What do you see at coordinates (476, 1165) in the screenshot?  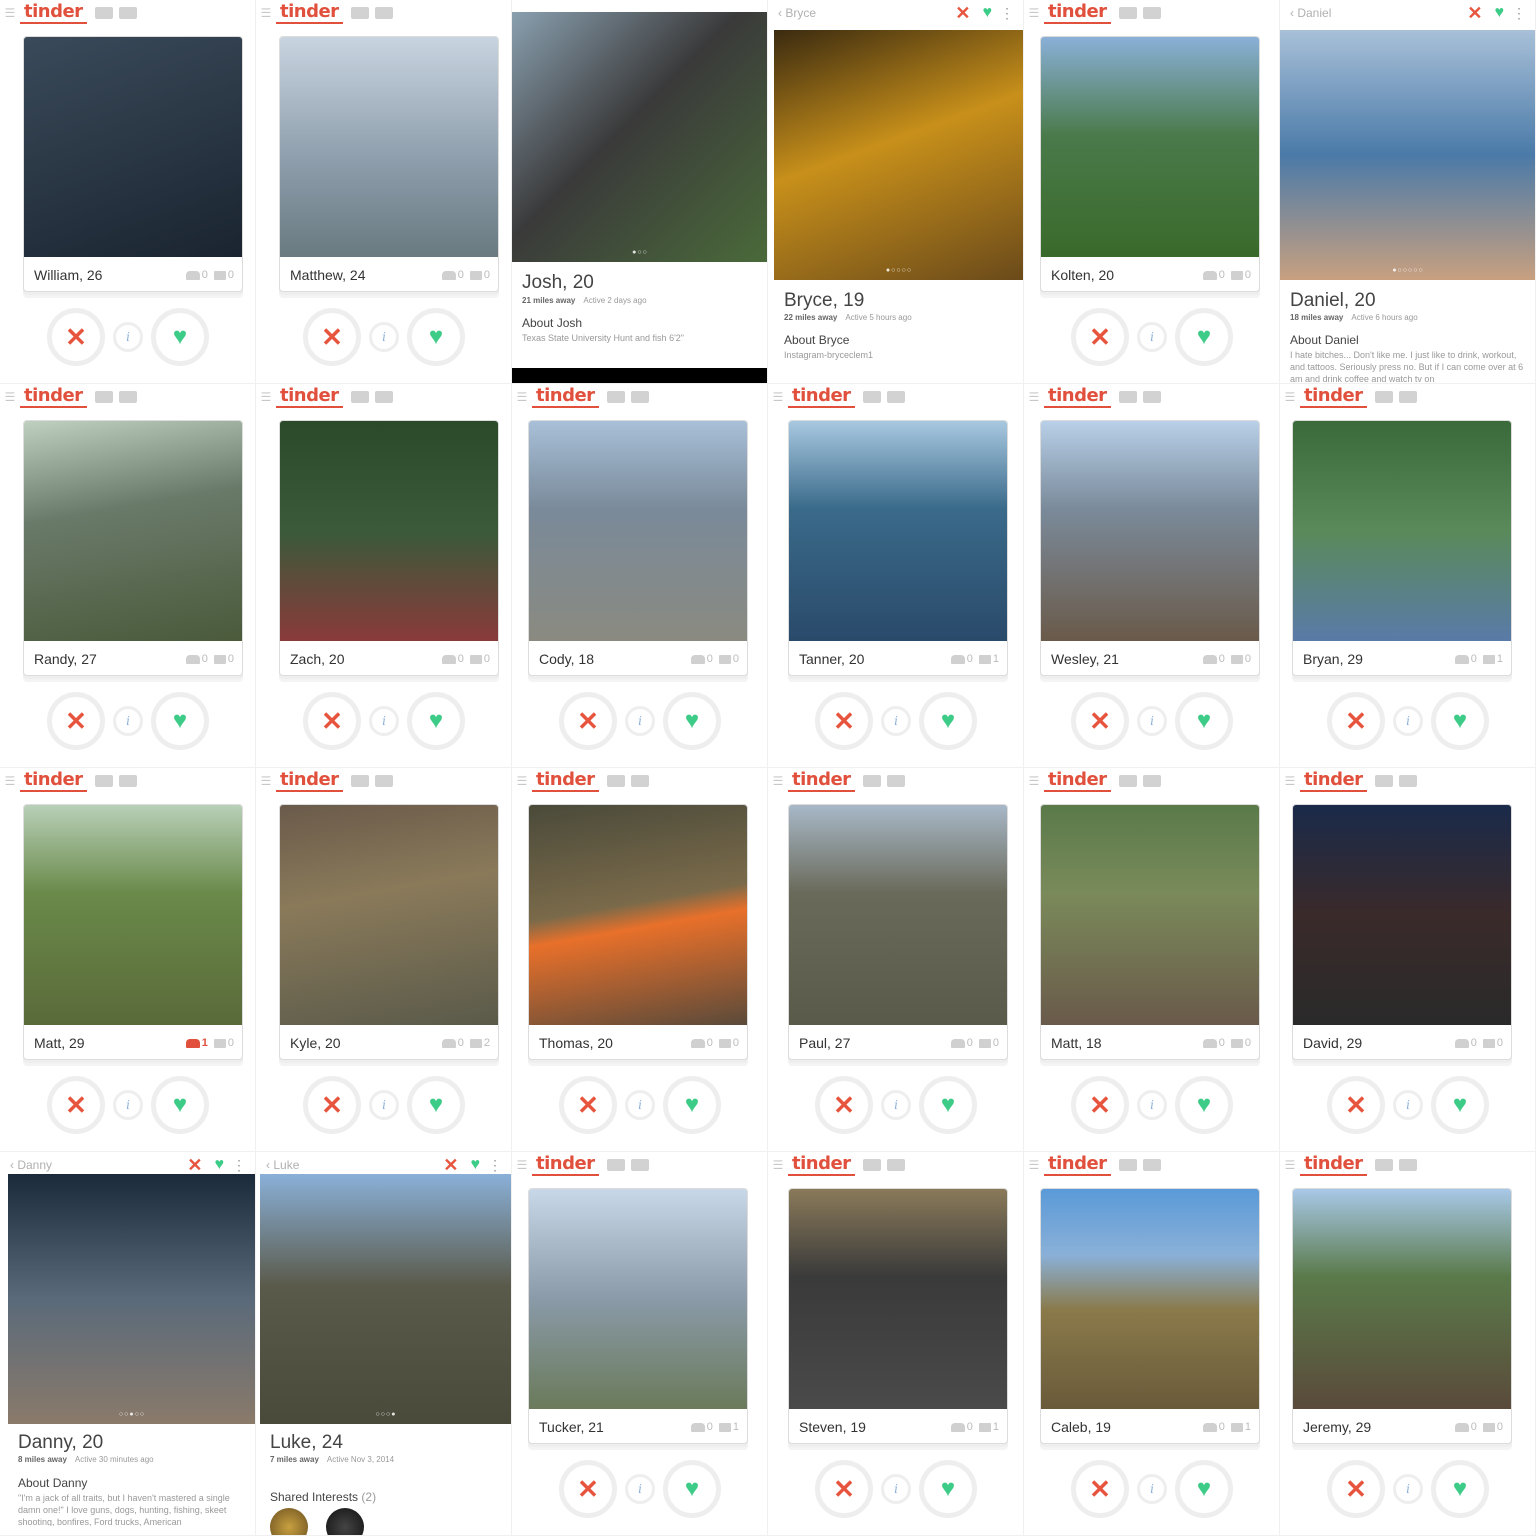 I see `like-icon: ♥` at bounding box center [476, 1165].